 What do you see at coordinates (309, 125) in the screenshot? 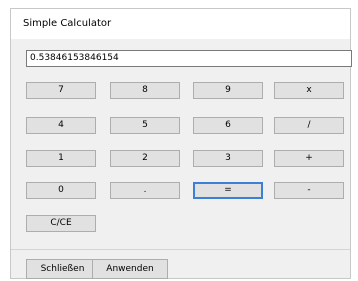
I see `divide-button: /` at bounding box center [309, 125].